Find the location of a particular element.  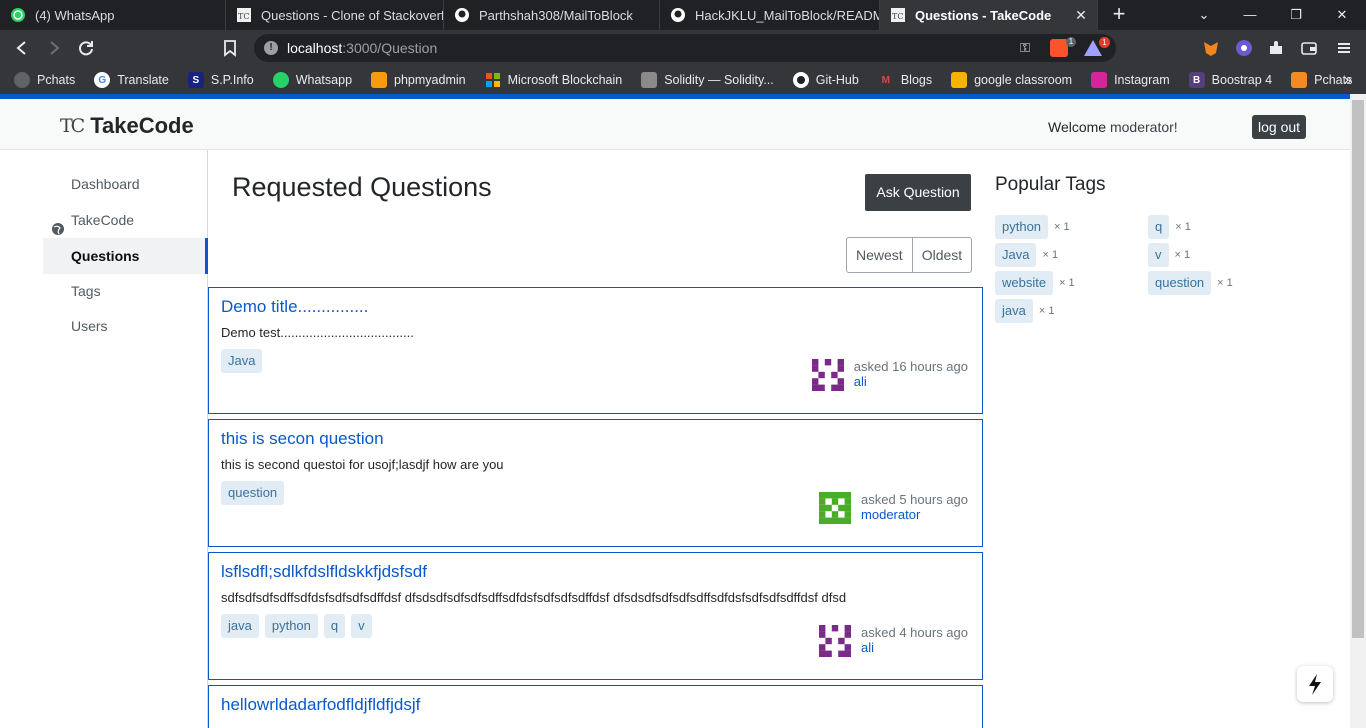

extensions-puzzle-icon is located at coordinates (1276, 48).